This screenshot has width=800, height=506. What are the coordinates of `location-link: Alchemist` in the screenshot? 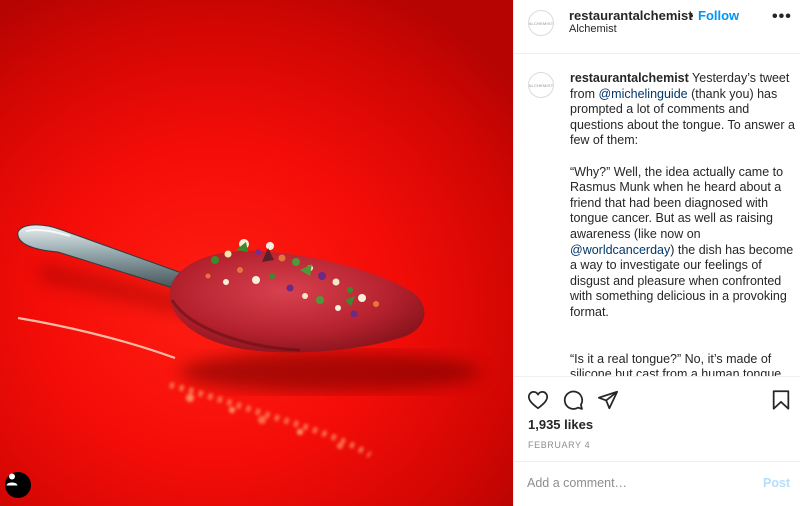 It's located at (593, 29).